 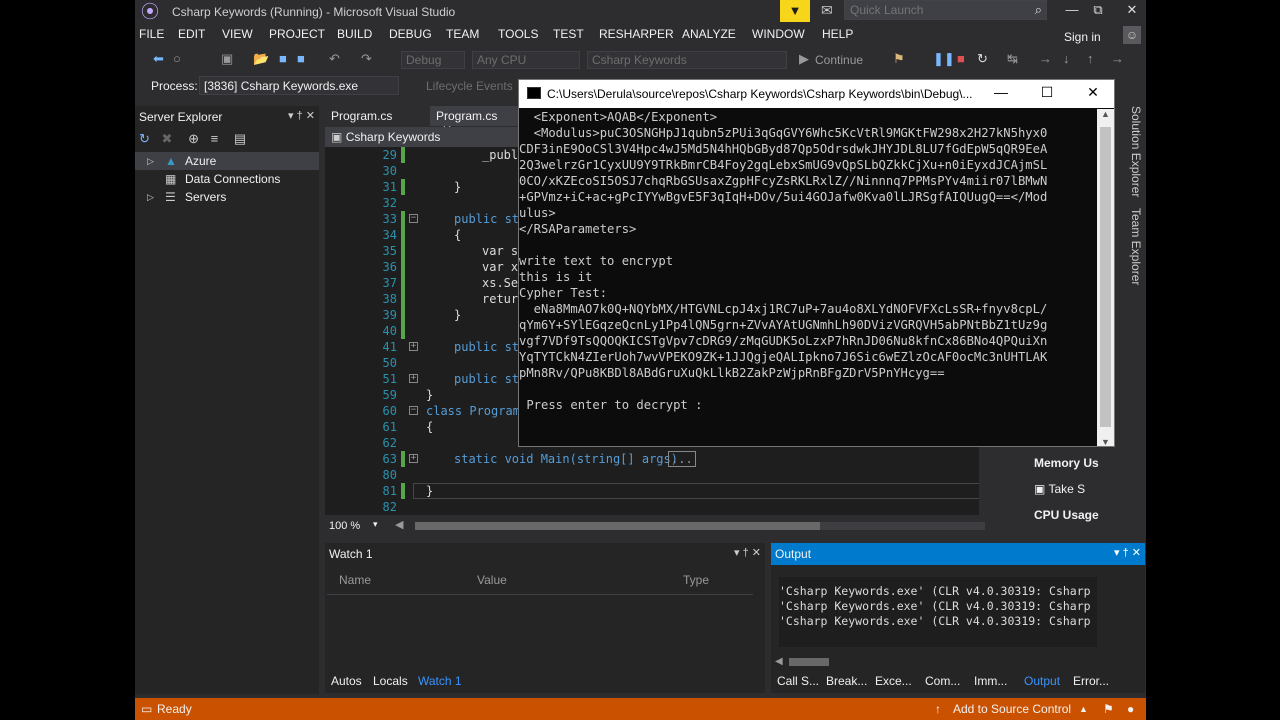 I want to click on platform-dropdown: Any CPU, so click(x=526, y=60).